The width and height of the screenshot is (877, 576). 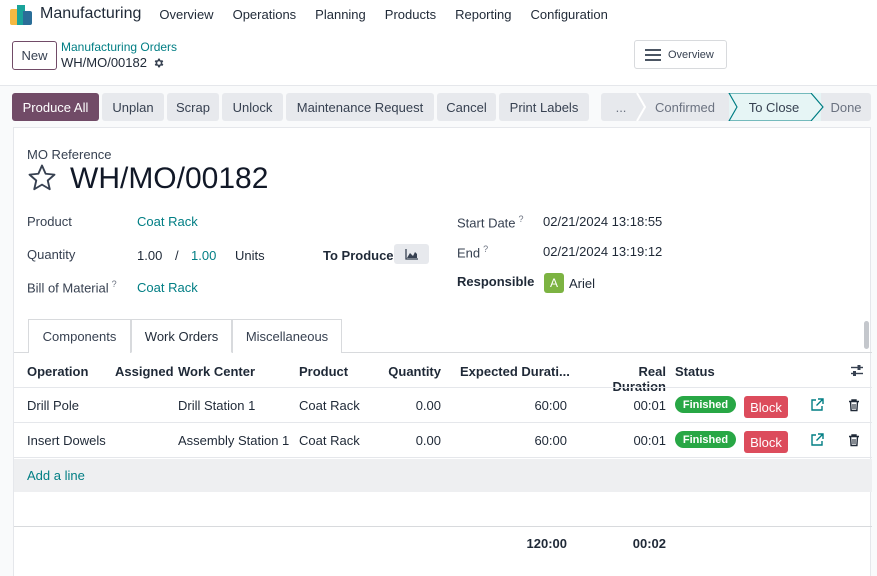 What do you see at coordinates (469, 253) in the screenshot?
I see `end-label-text: End` at bounding box center [469, 253].